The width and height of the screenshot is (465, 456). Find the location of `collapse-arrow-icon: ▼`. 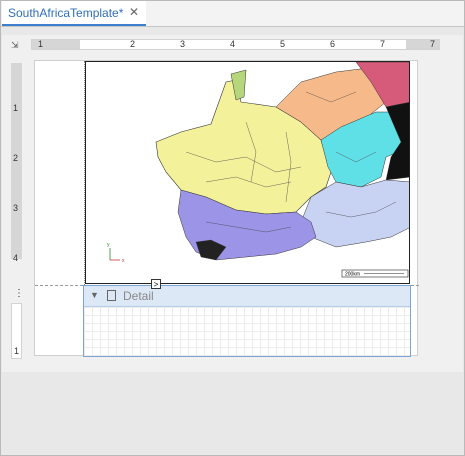

collapse-arrow-icon: ▼ is located at coordinates (94, 295).